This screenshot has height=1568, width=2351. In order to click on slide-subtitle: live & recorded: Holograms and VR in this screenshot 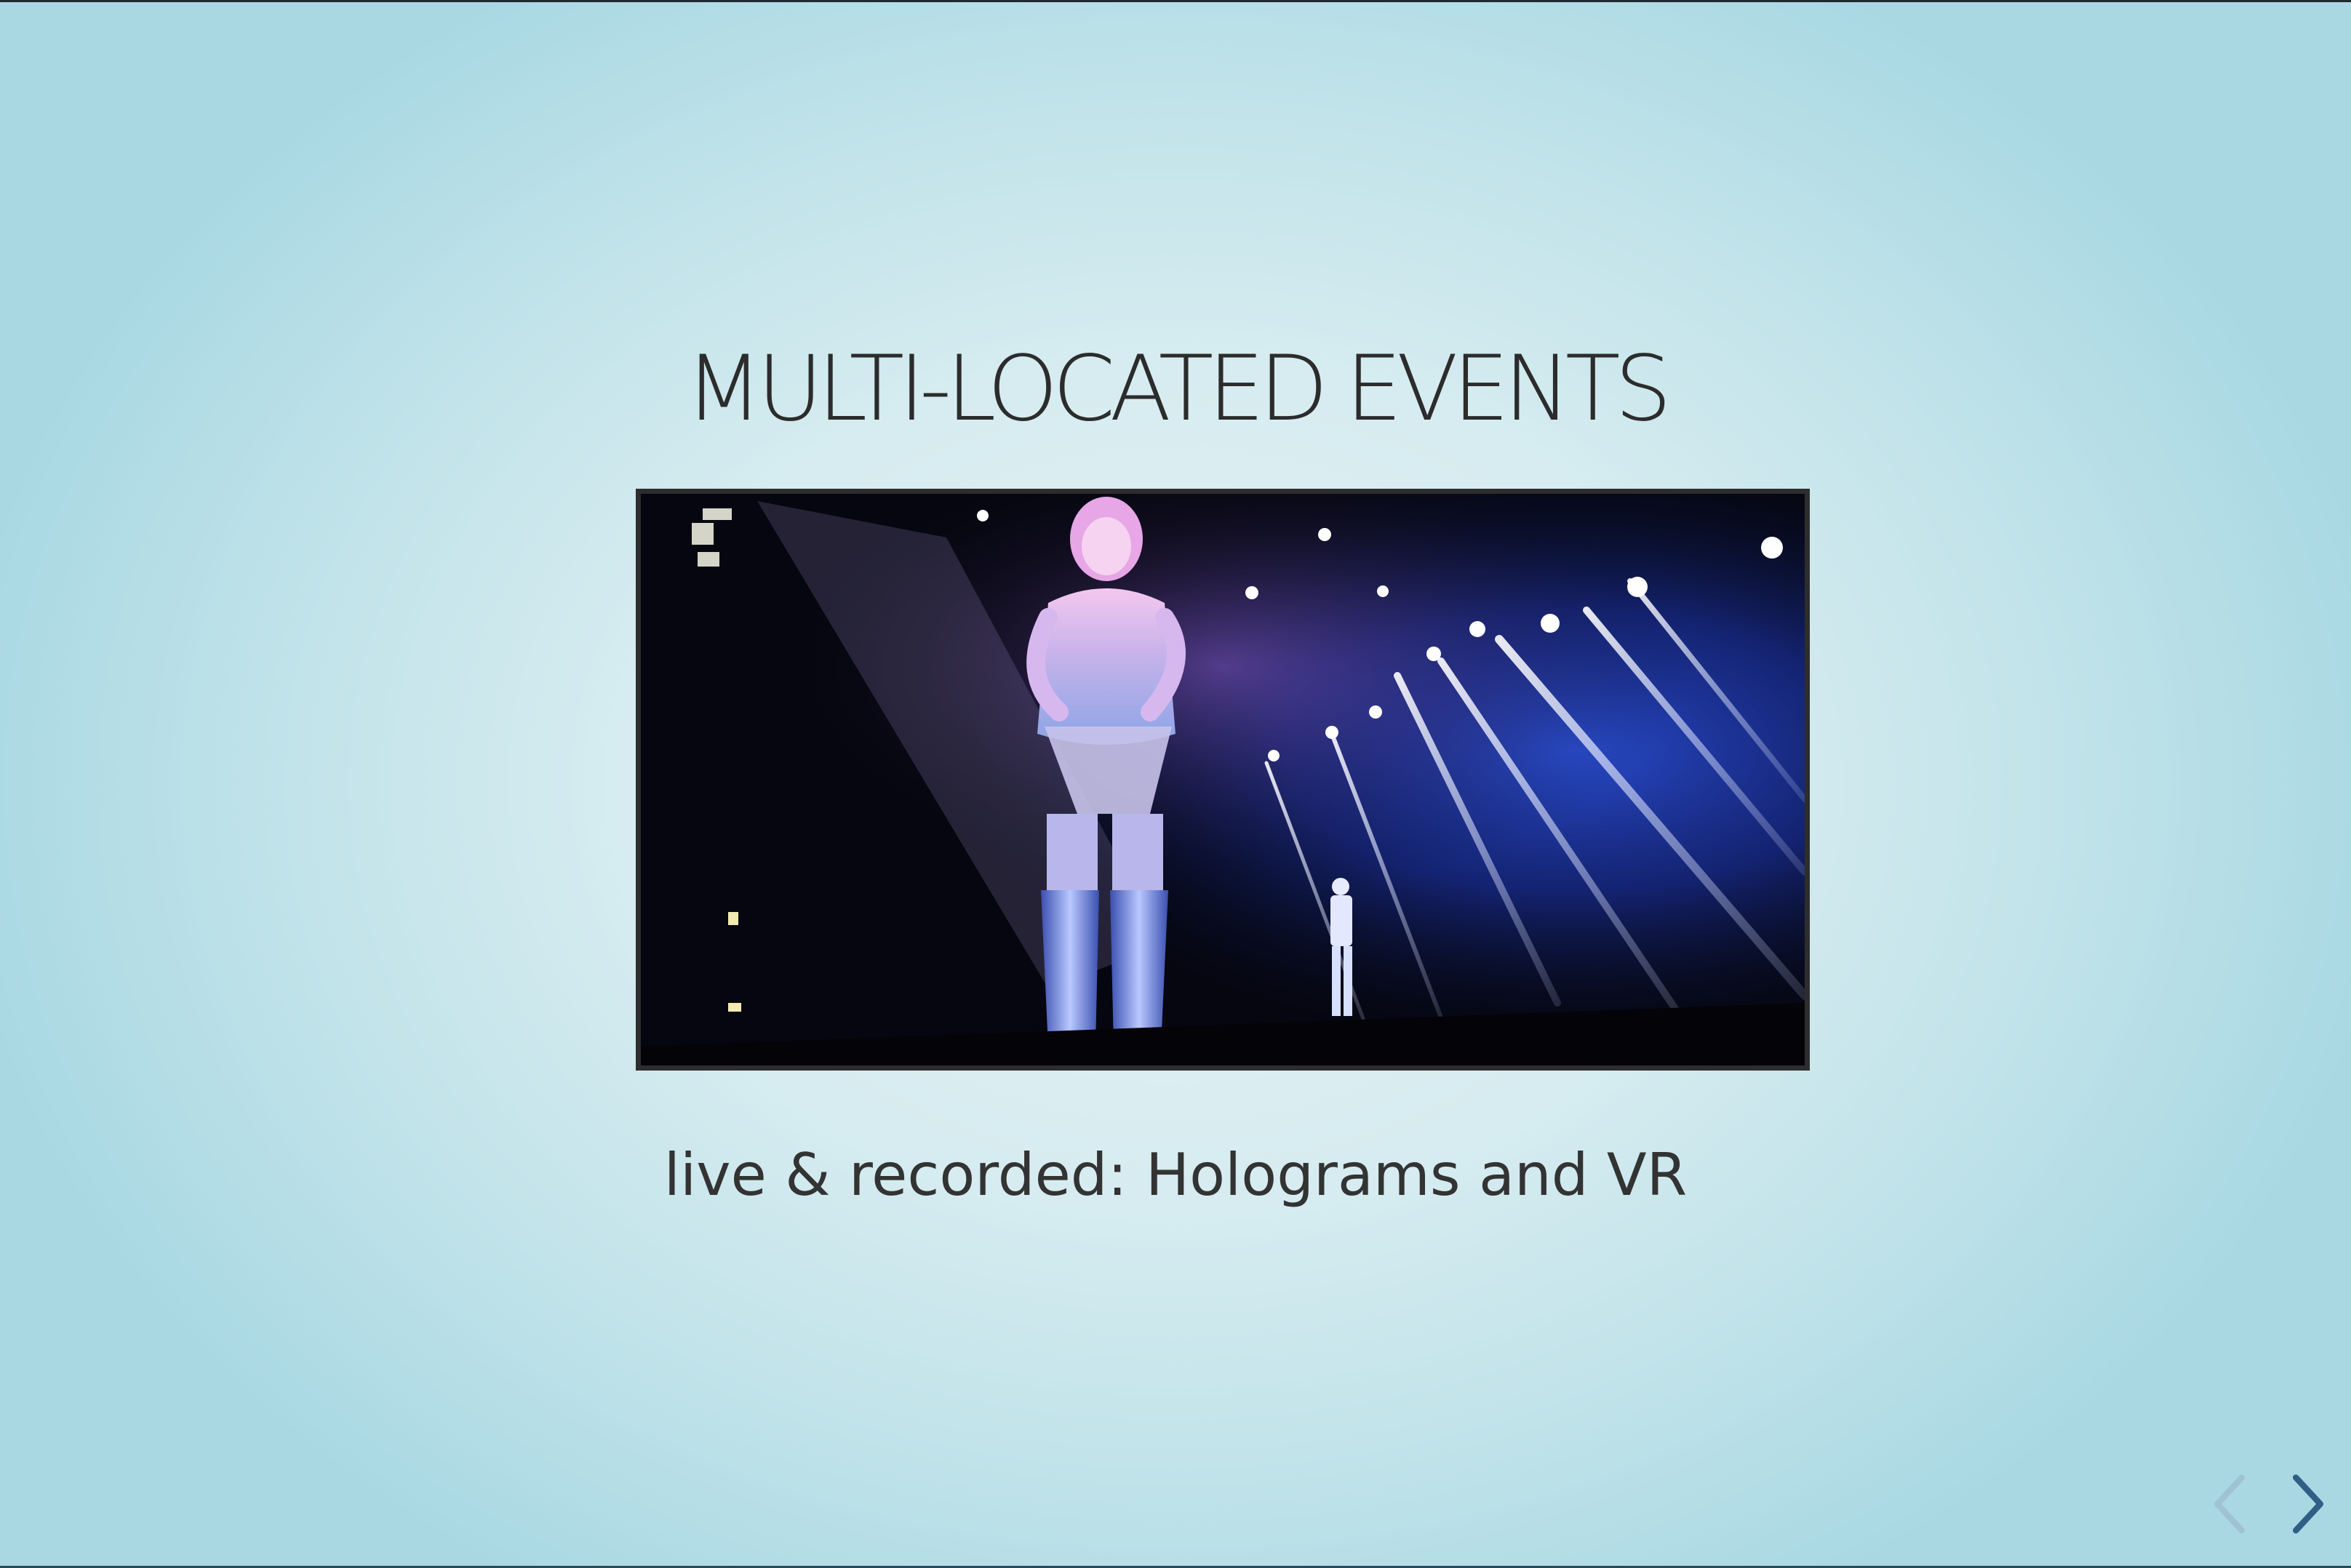, I will do `click(1175, 1175)`.